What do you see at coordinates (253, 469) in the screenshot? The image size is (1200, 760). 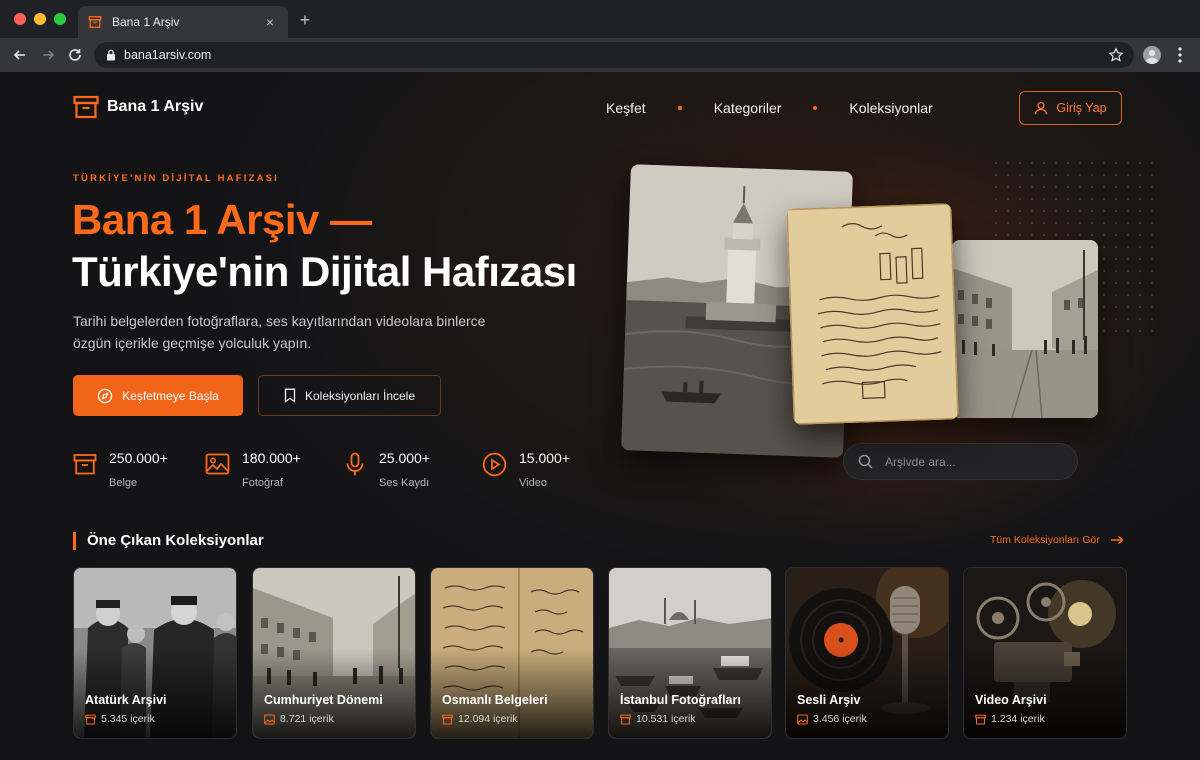 I see `stat-photos: 180.000+ Fotoğraf` at bounding box center [253, 469].